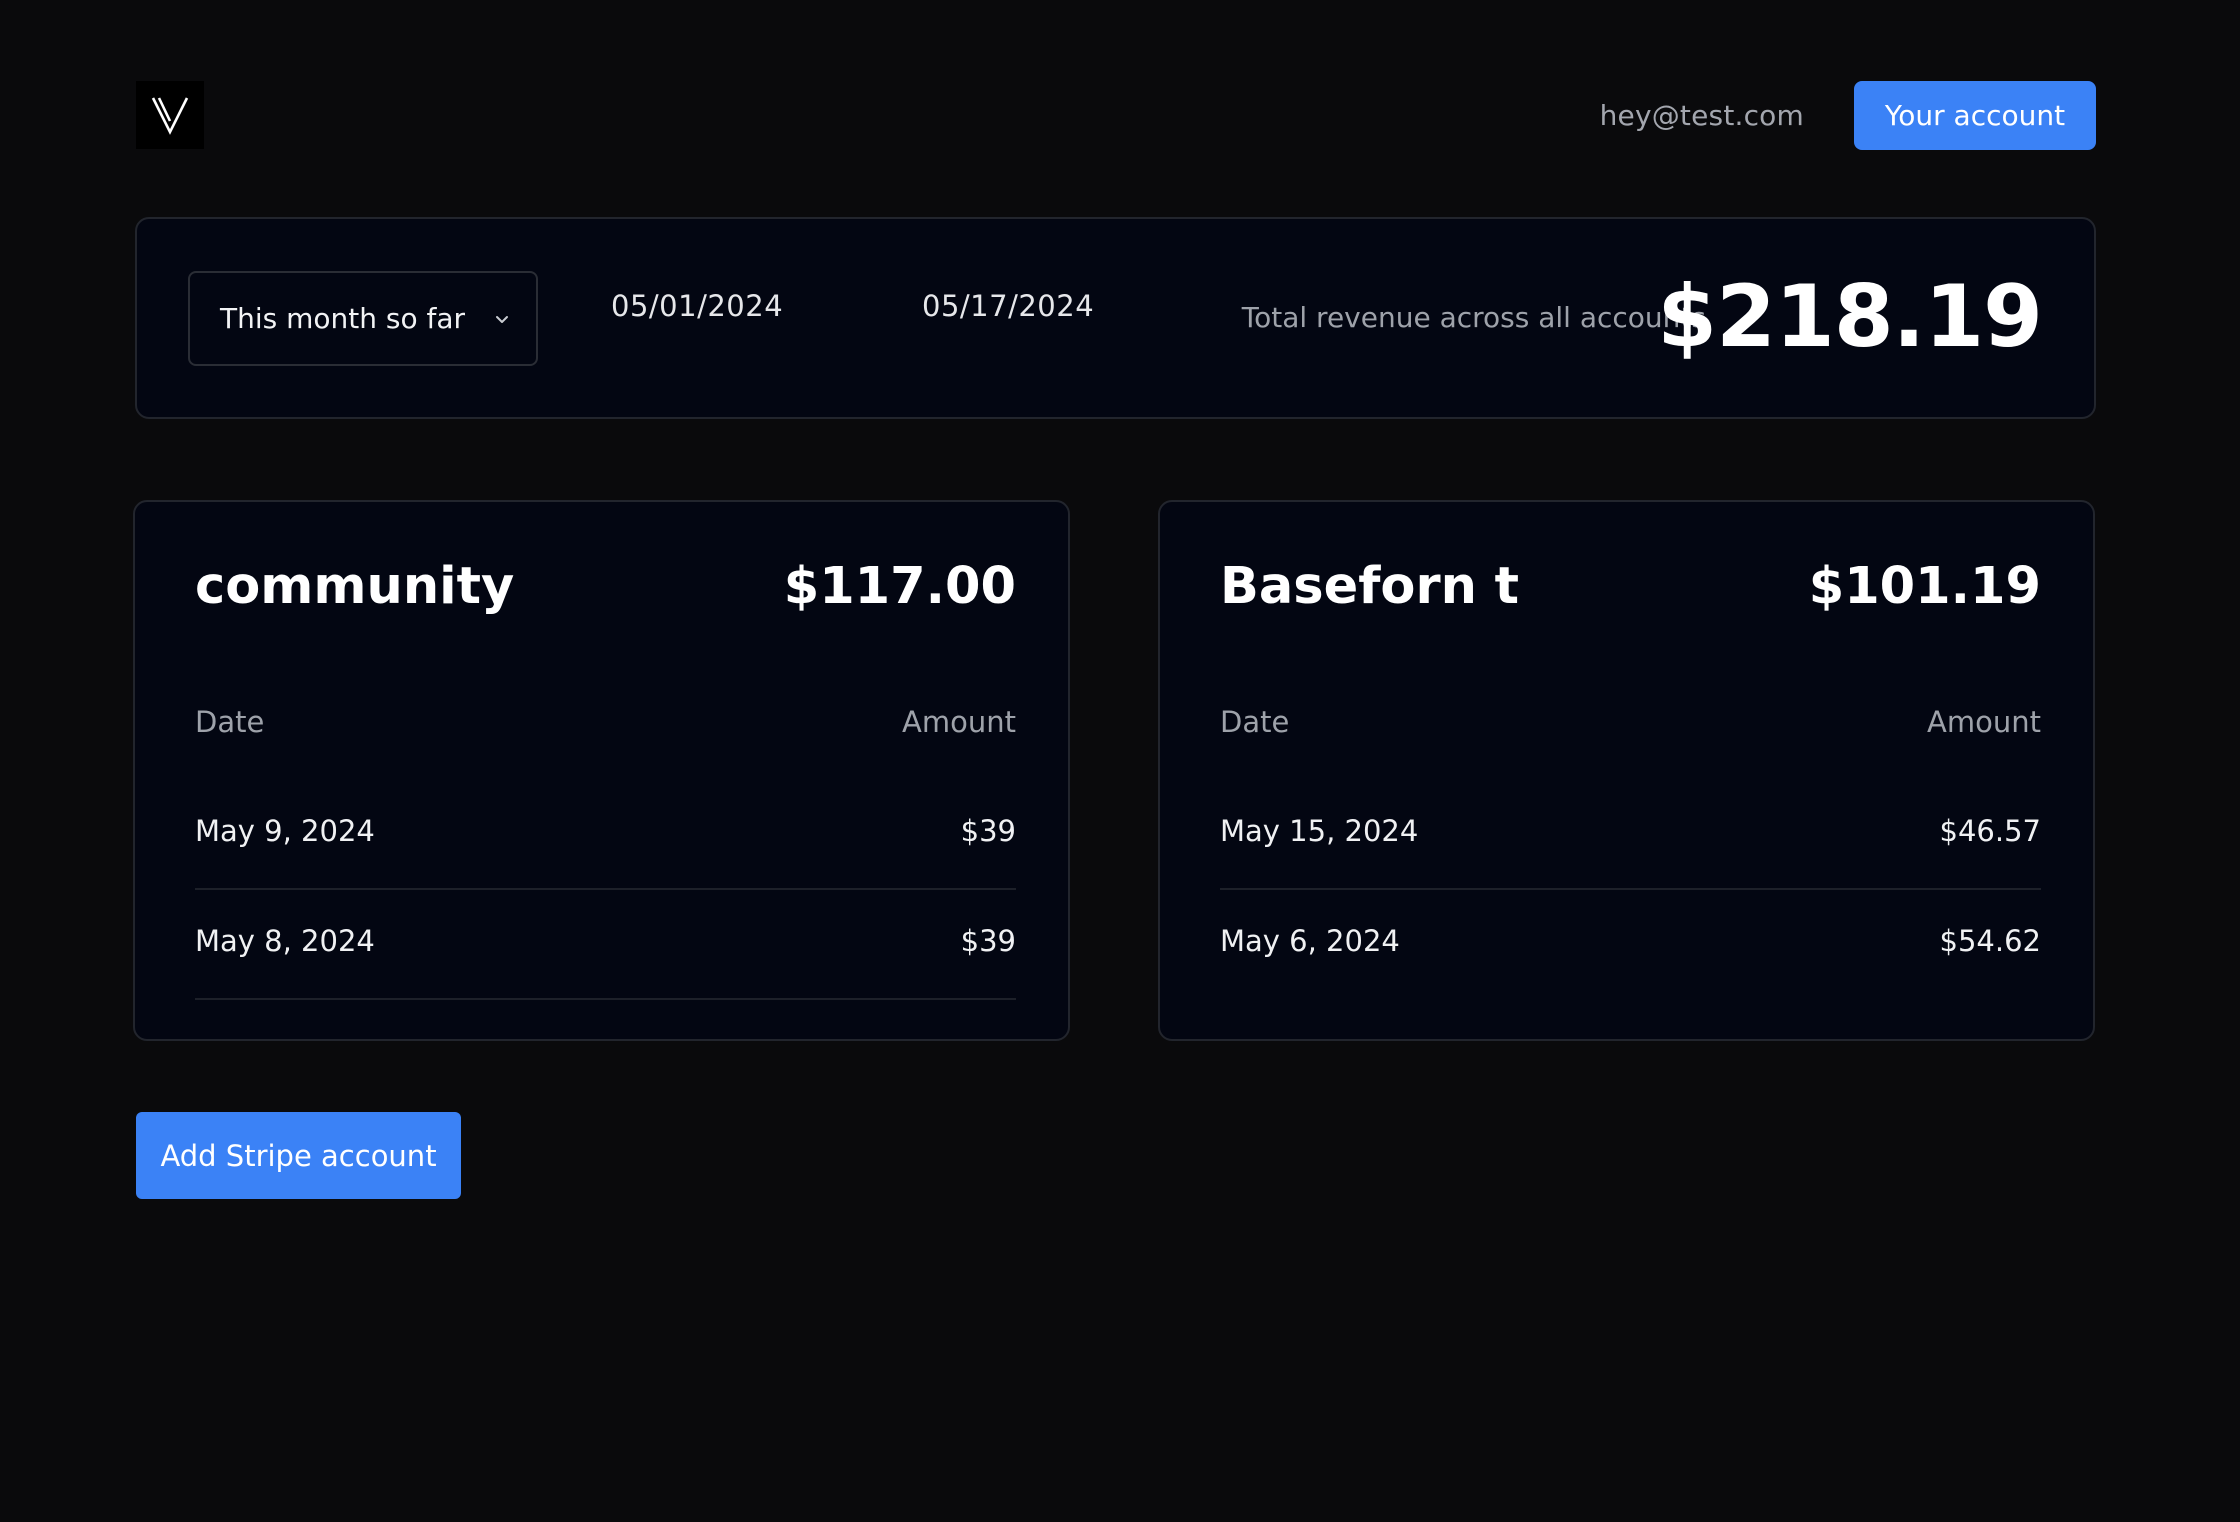  Describe the element at coordinates (285, 941) in the screenshot. I see `transaction-date: May 8, 2024` at that location.